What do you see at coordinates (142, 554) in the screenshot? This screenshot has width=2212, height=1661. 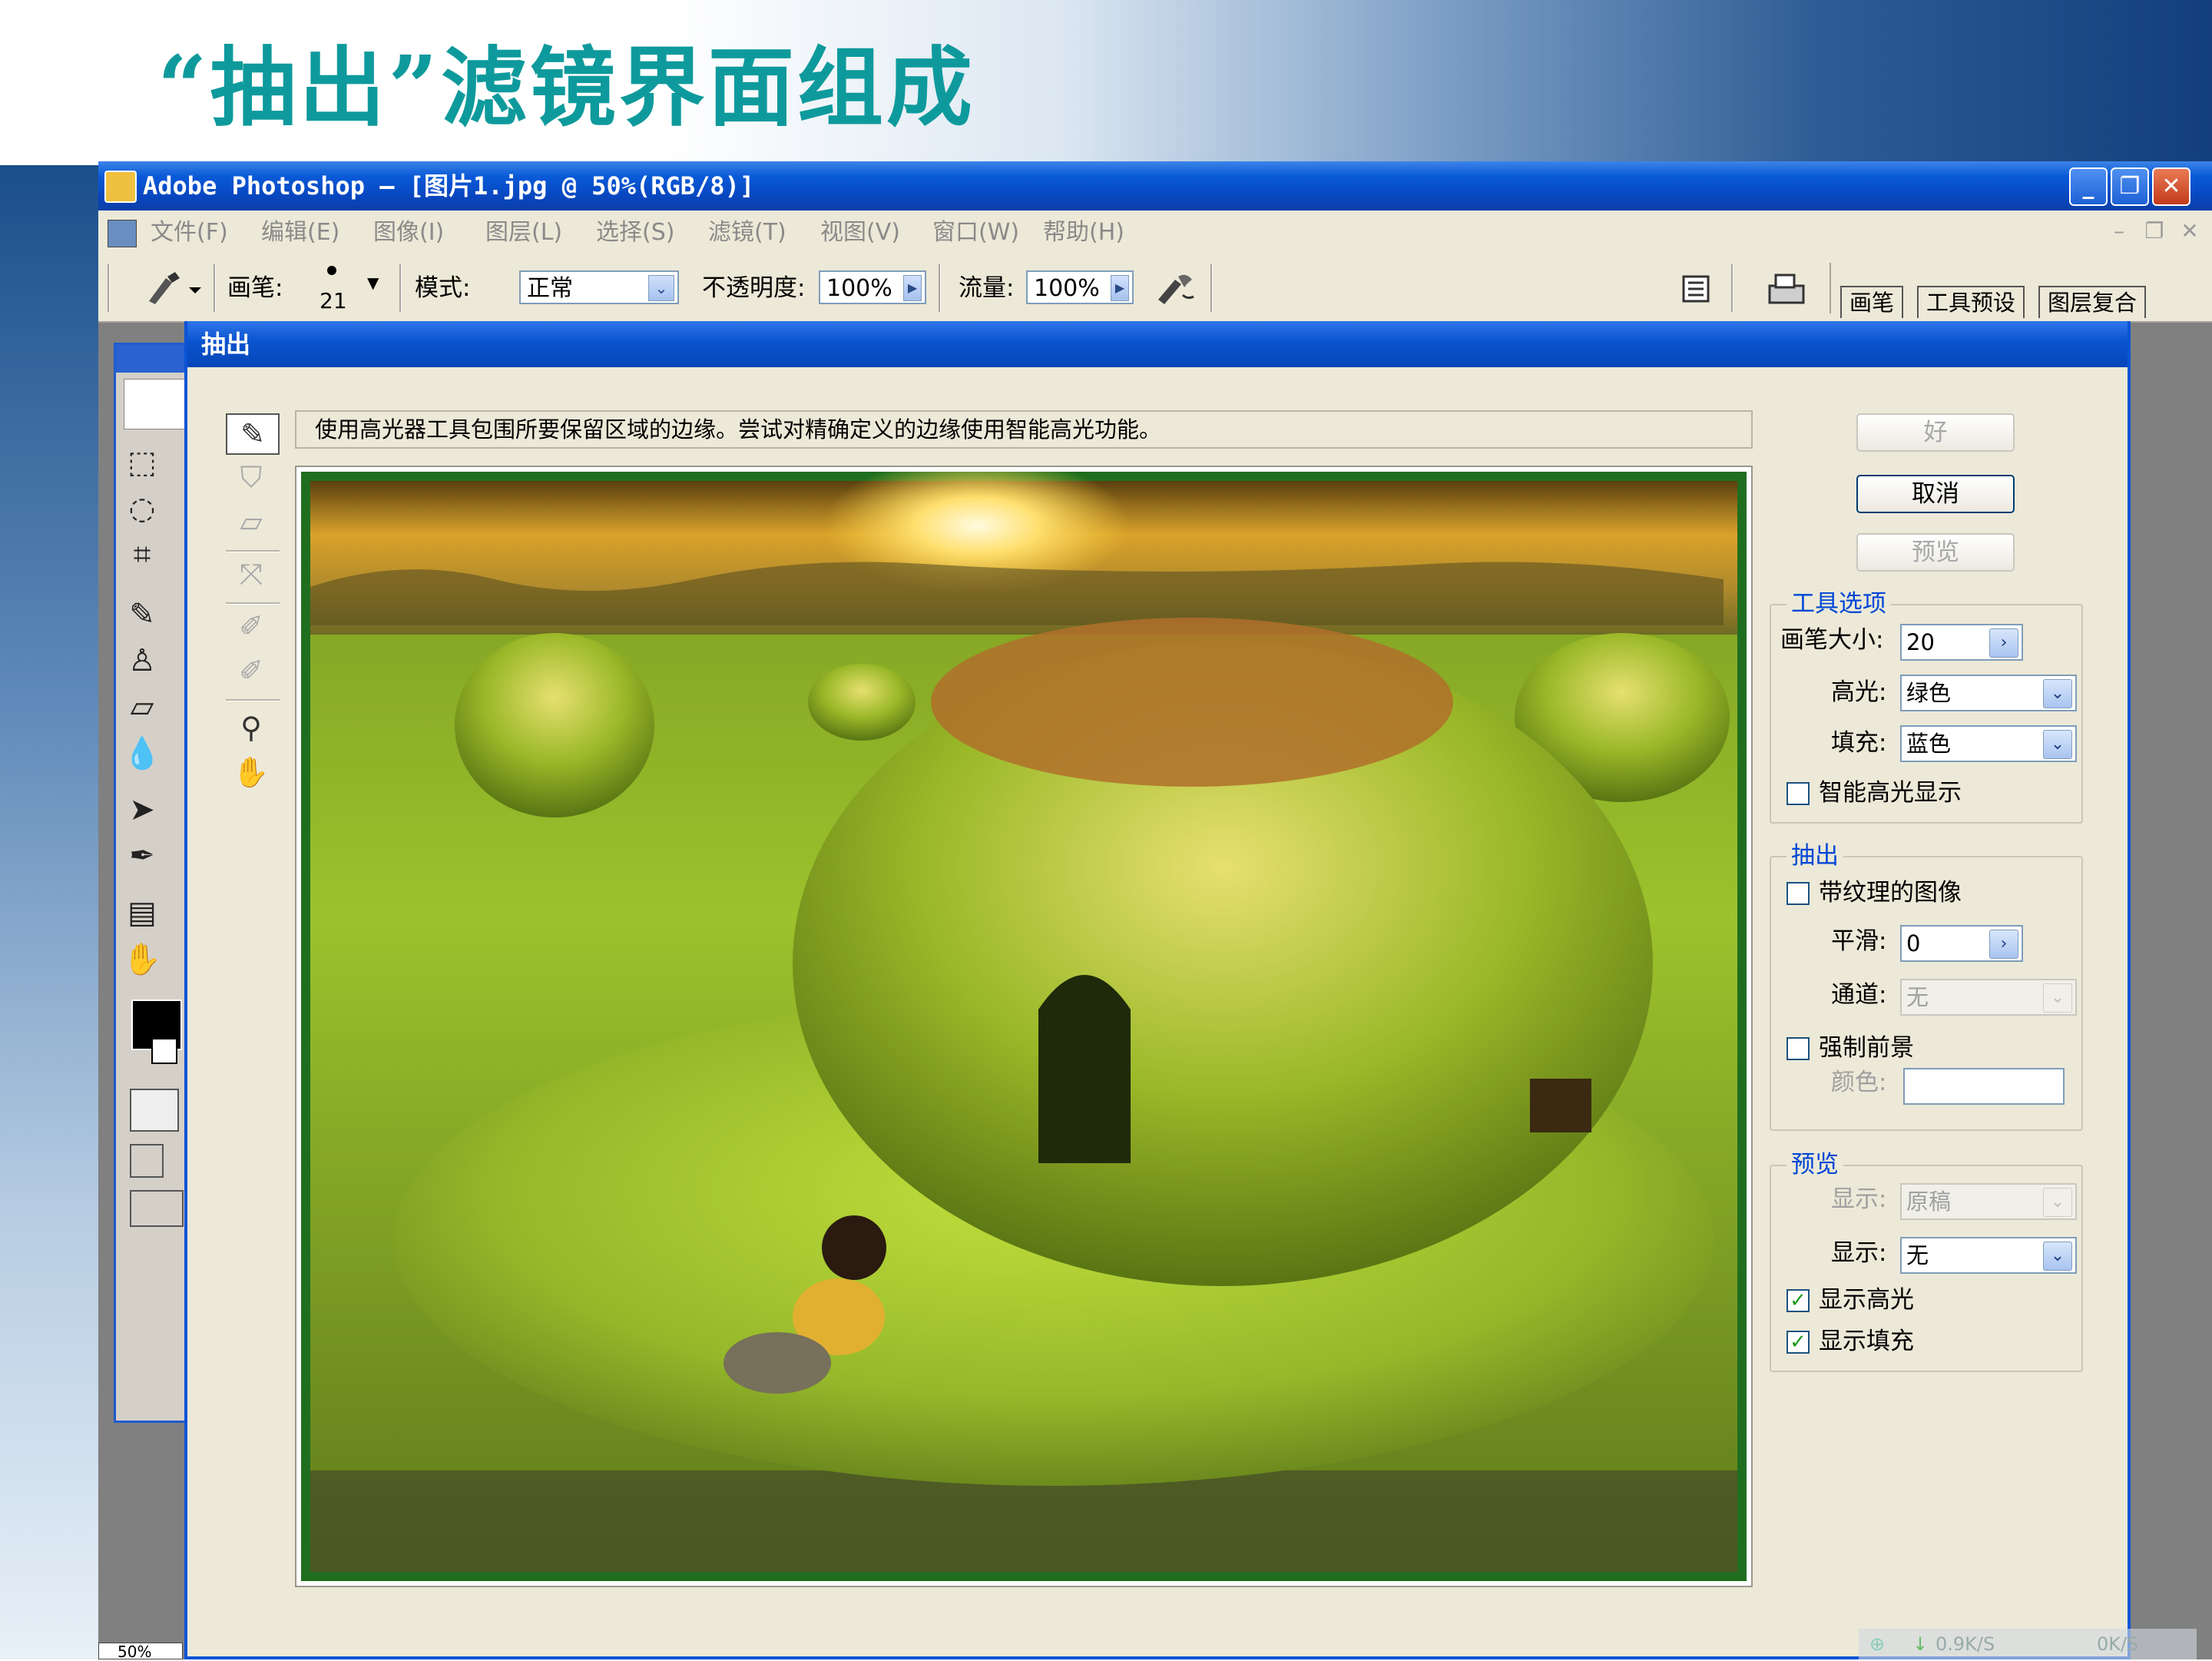 I see `crop-tool-icon: ⌗` at bounding box center [142, 554].